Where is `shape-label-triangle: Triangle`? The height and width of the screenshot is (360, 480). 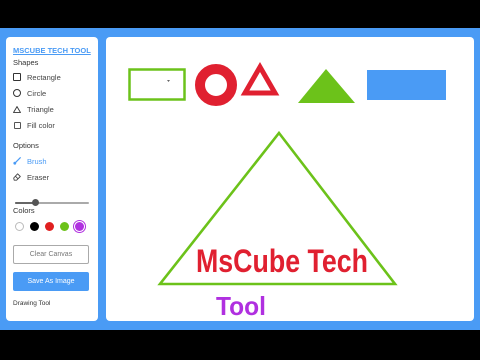 shape-label-triangle: Triangle is located at coordinates (40, 109).